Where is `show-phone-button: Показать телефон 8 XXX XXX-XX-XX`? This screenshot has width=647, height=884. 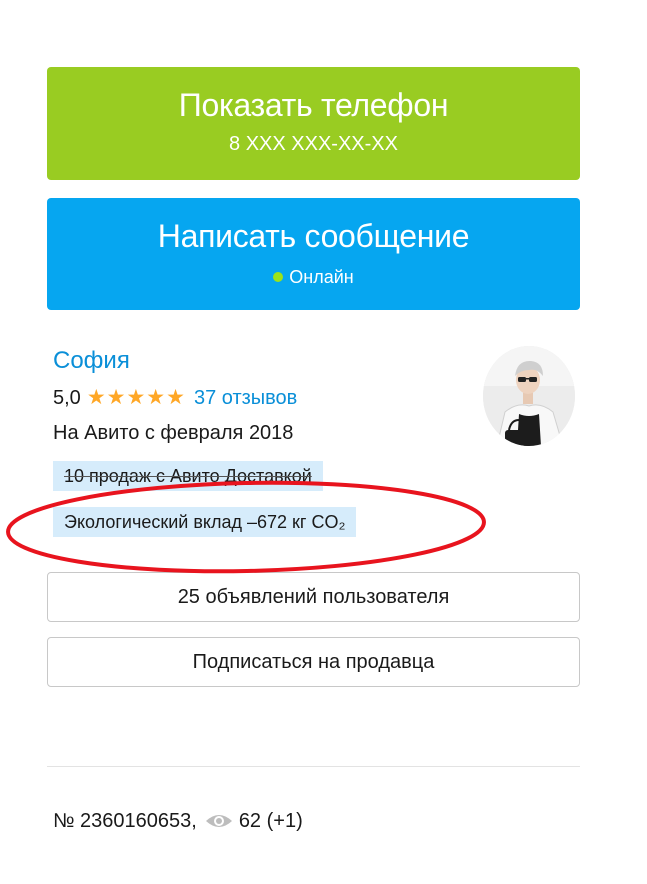
show-phone-button: Показать телефон 8 XXX XXX-XX-XX is located at coordinates (313, 123).